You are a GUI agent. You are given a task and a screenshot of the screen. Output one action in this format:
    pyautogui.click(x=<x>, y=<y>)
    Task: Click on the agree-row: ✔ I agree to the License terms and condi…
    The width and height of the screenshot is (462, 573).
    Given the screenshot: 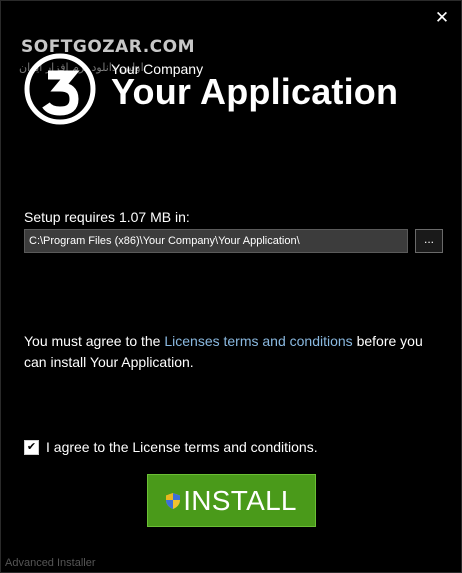 What is the action you would take?
    pyautogui.click(x=171, y=447)
    